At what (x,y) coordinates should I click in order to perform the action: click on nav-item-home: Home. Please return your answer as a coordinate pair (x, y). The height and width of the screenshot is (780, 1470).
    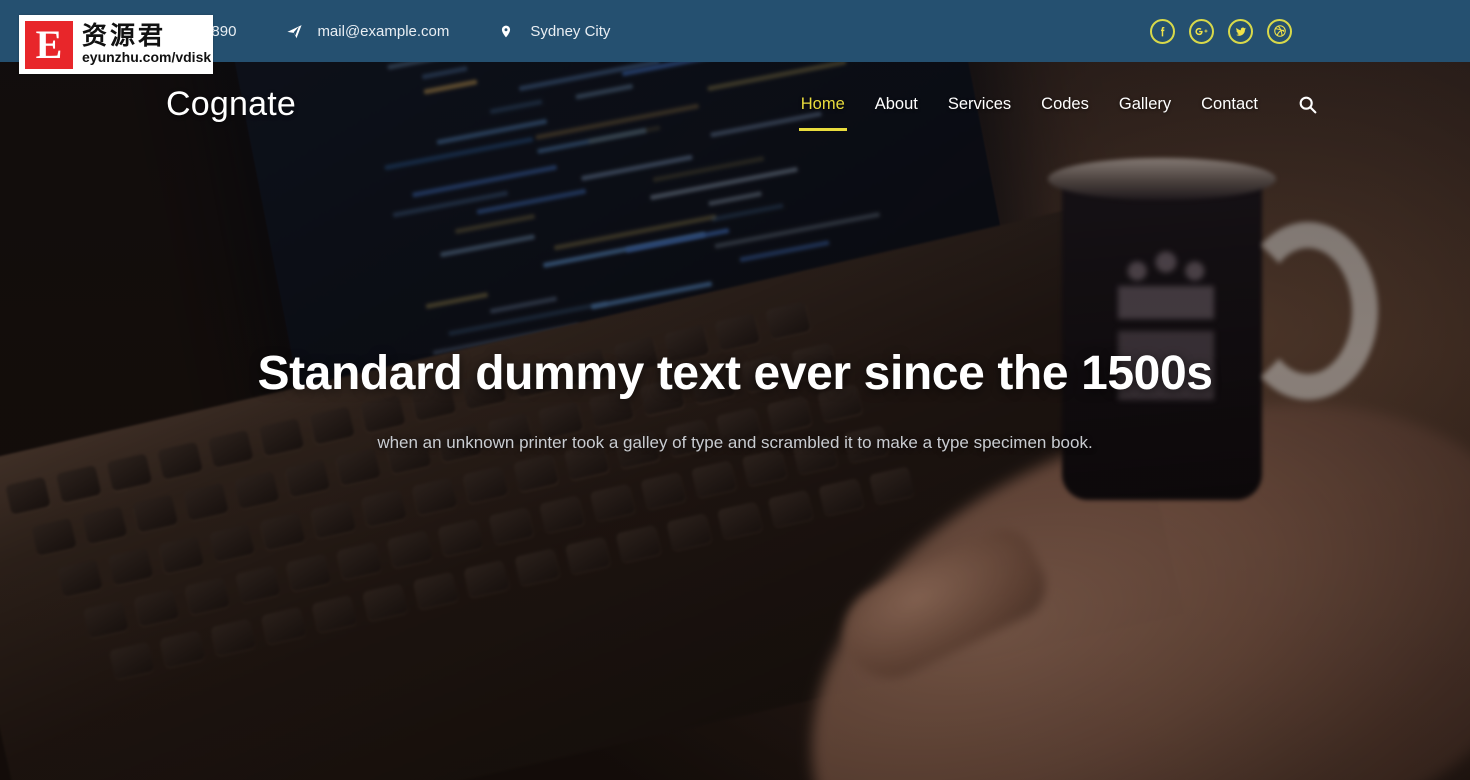
    Looking at the image, I should click on (823, 104).